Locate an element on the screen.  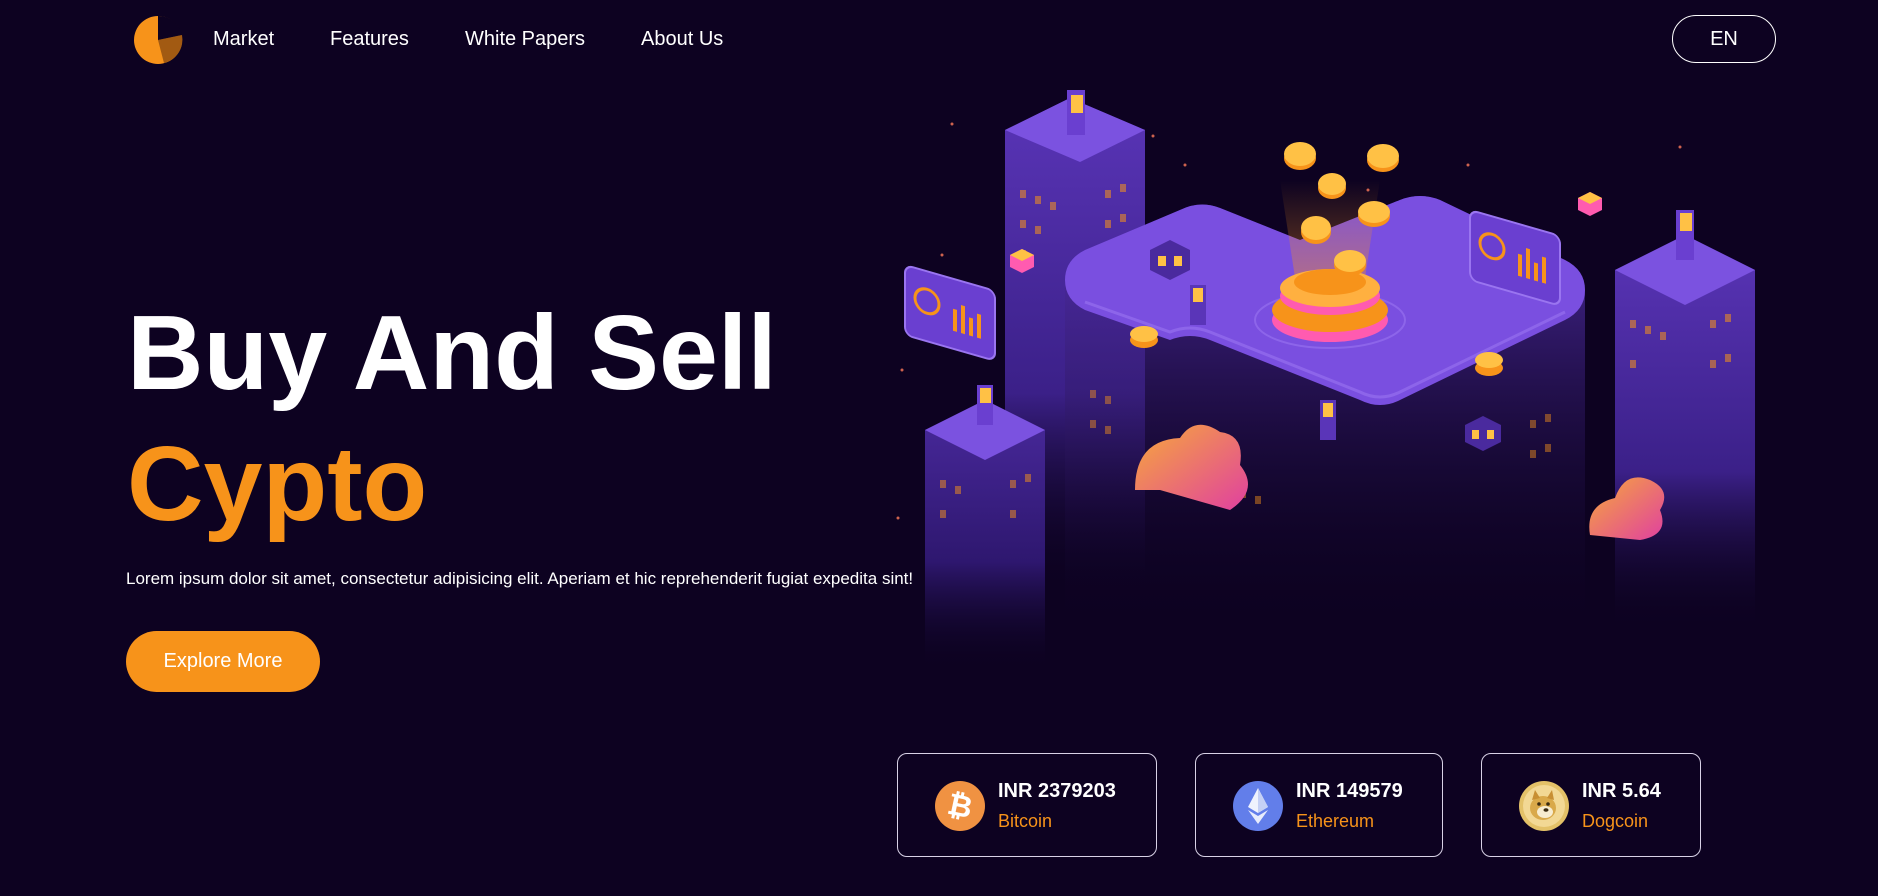
logo-icon is located at coordinates (159, 39).